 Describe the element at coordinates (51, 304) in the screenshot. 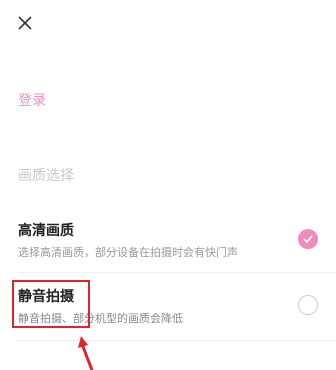

I see `annotation-highlight-box` at that location.